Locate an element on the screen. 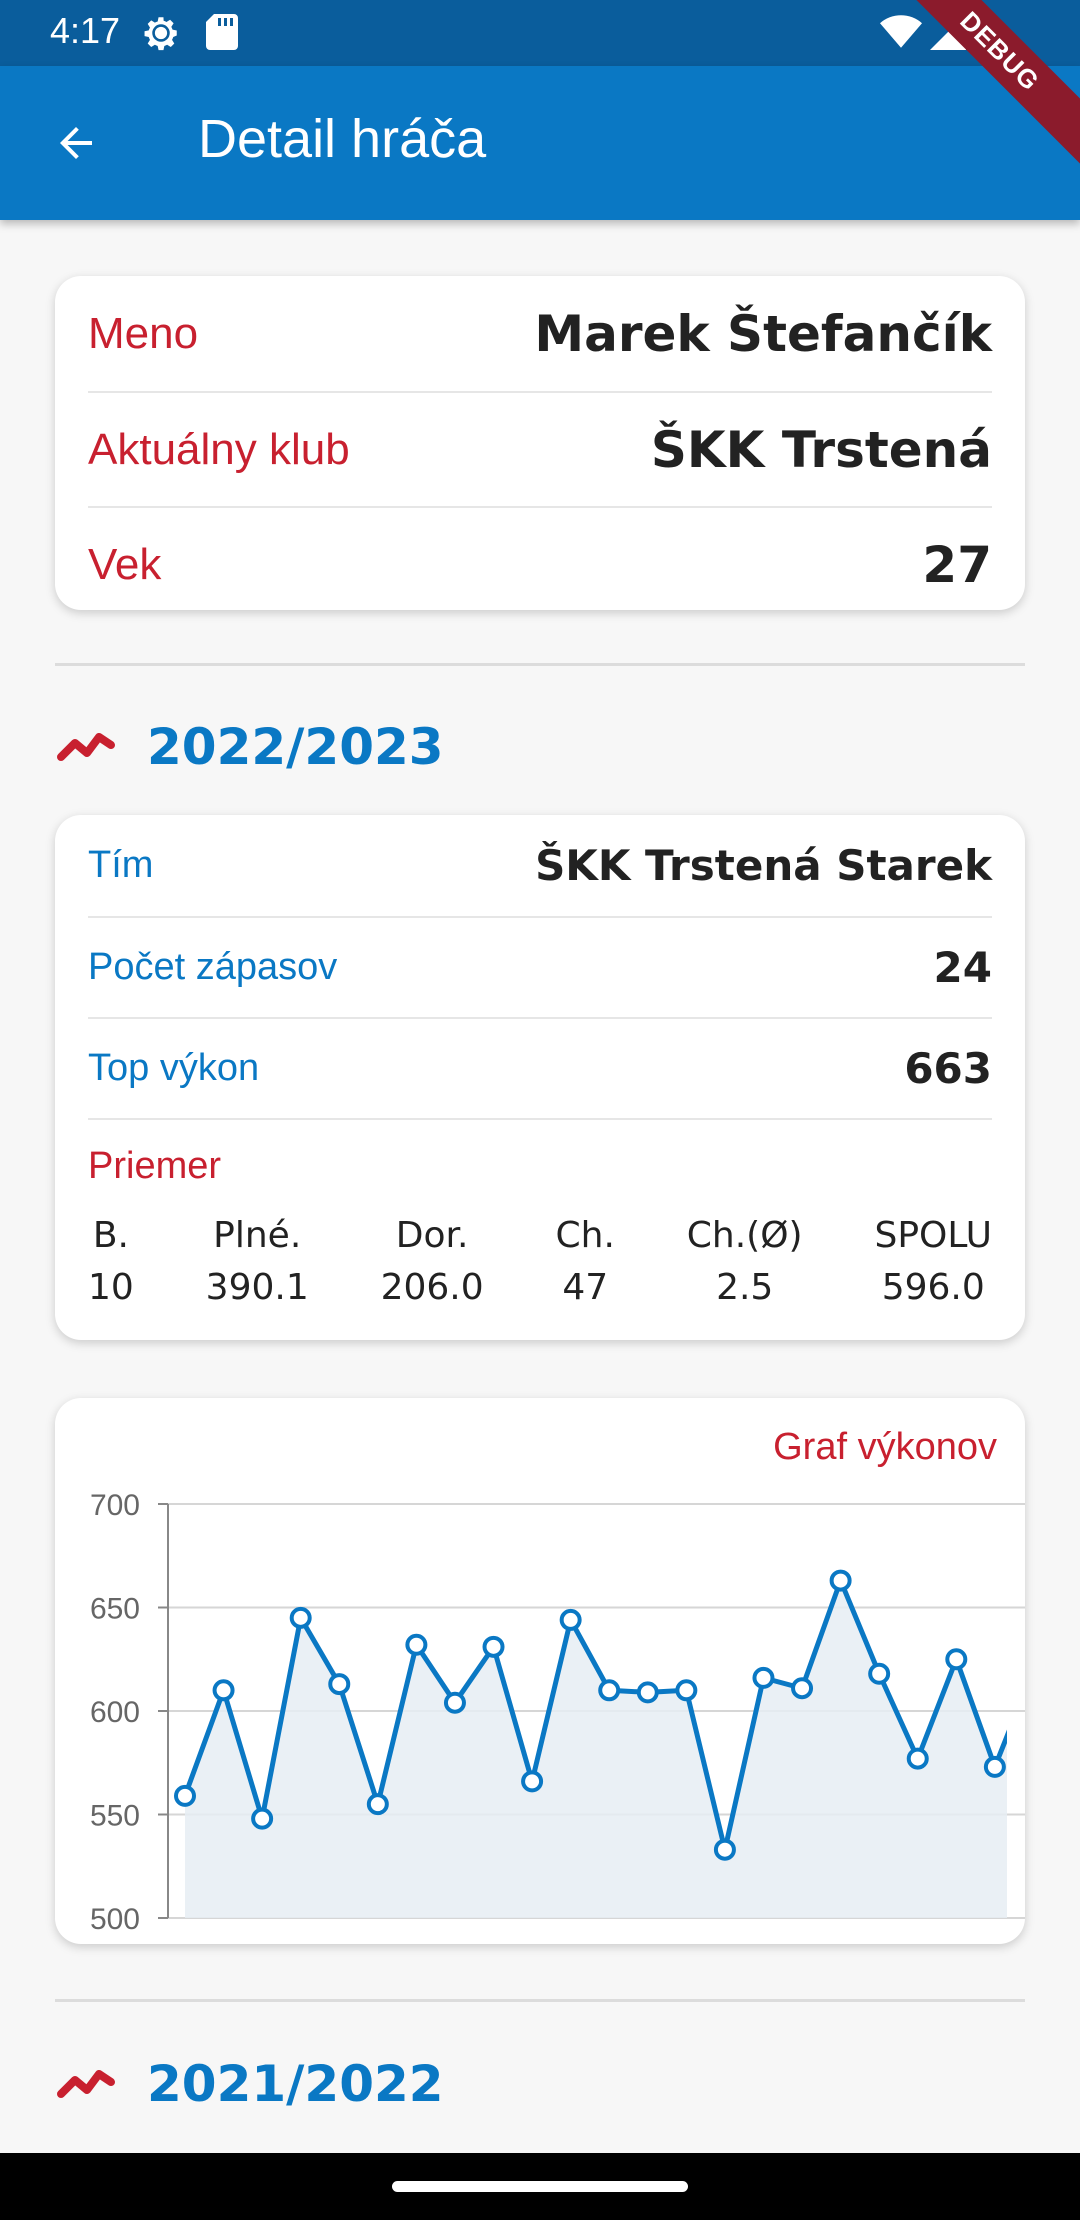 Image resolution: width=1080 pixels, height=2220 pixels. status-time: 4:17 is located at coordinates (85, 30).